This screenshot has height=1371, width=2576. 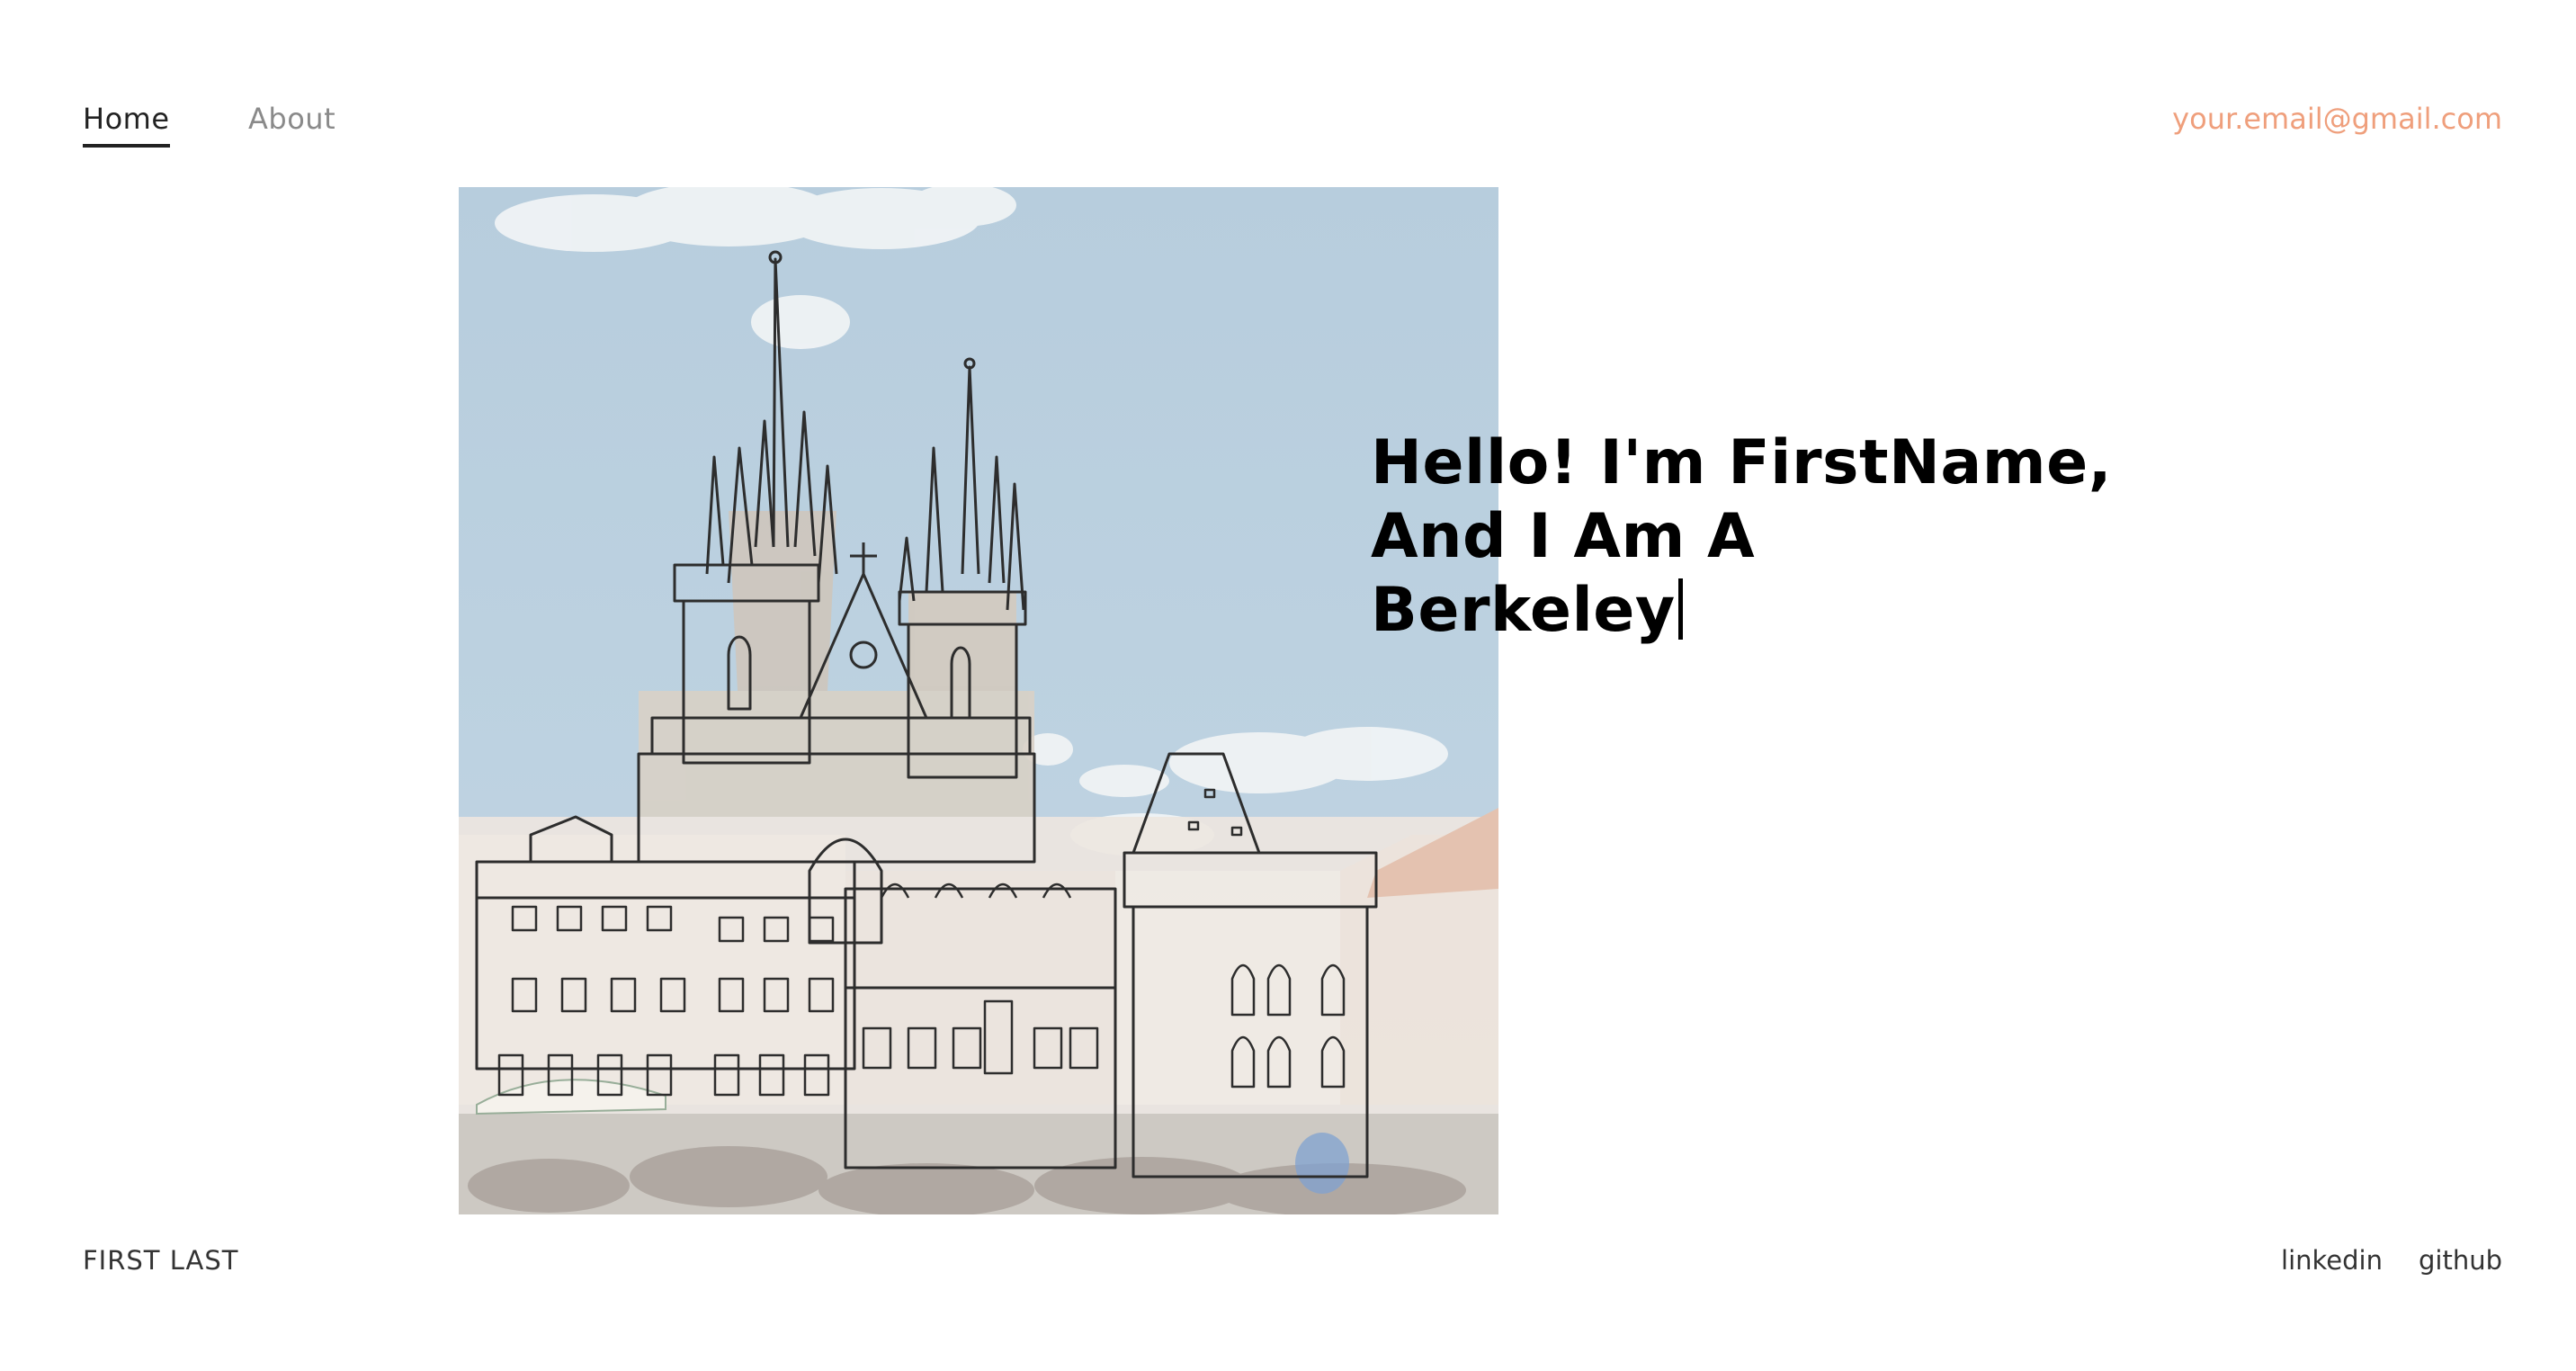 I want to click on linkedin-link: linkedin, so click(x=2332, y=1260).